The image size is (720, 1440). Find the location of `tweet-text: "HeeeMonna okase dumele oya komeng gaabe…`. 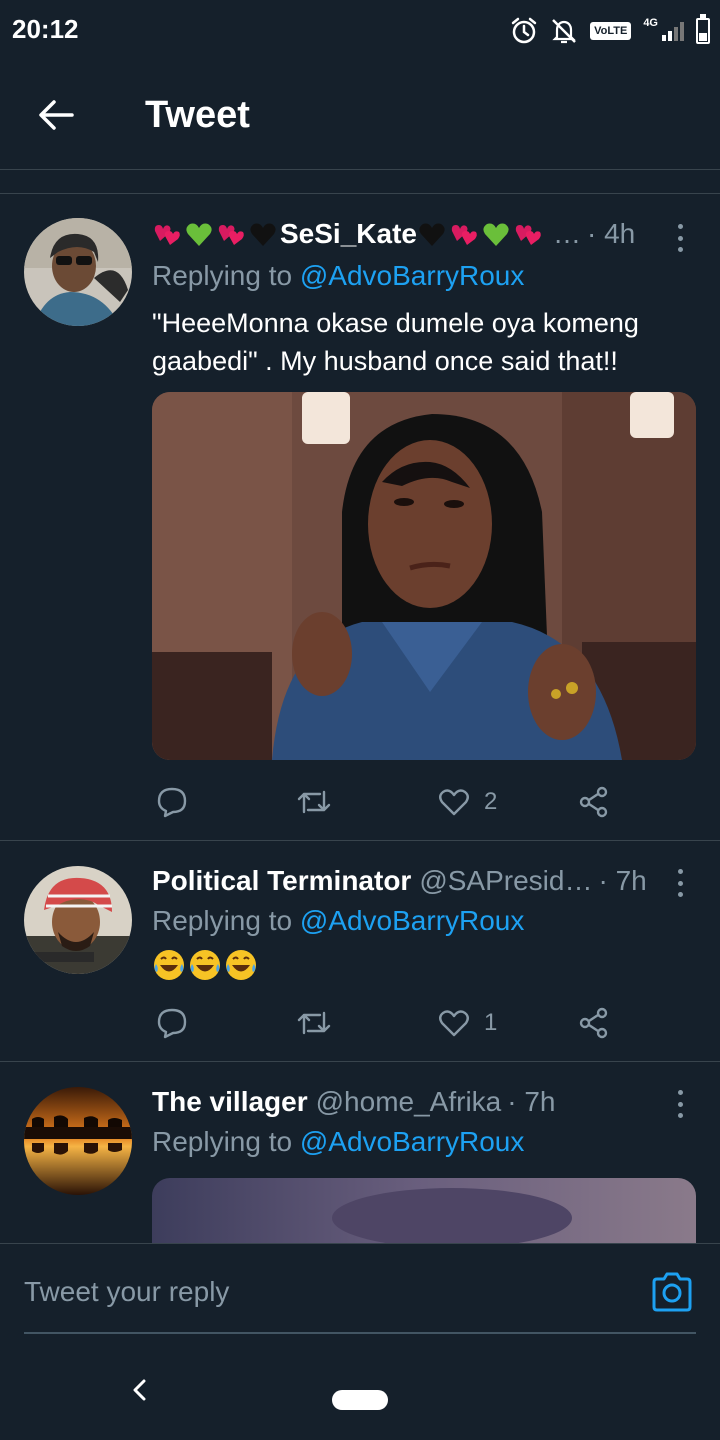

tweet-text: "HeeeMonna okase dumele oya komeng gaabe… is located at coordinates (395, 342).